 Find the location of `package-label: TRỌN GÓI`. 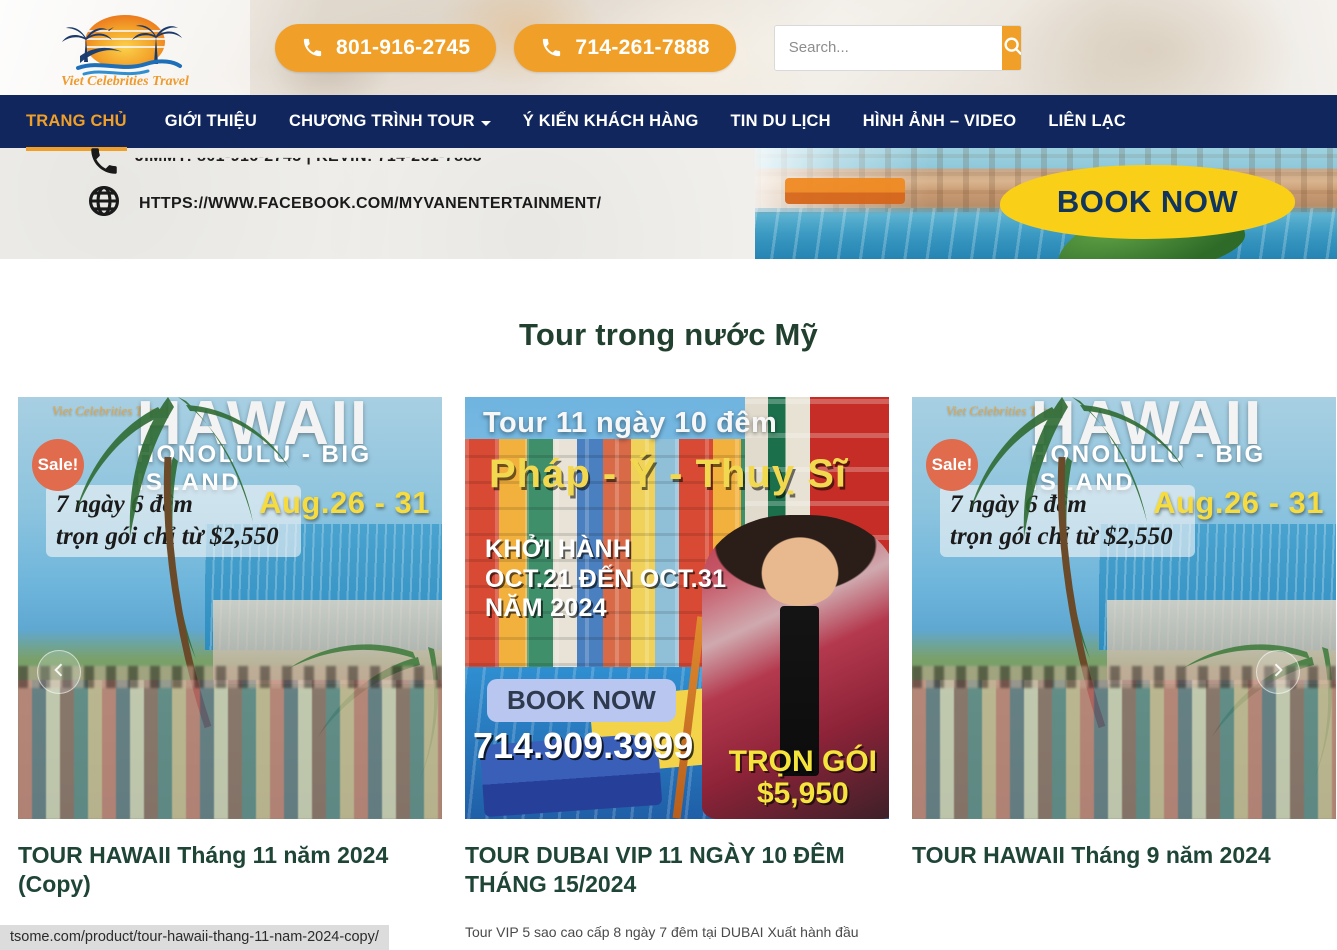

package-label: TRỌN GÓI is located at coordinates (802, 761).